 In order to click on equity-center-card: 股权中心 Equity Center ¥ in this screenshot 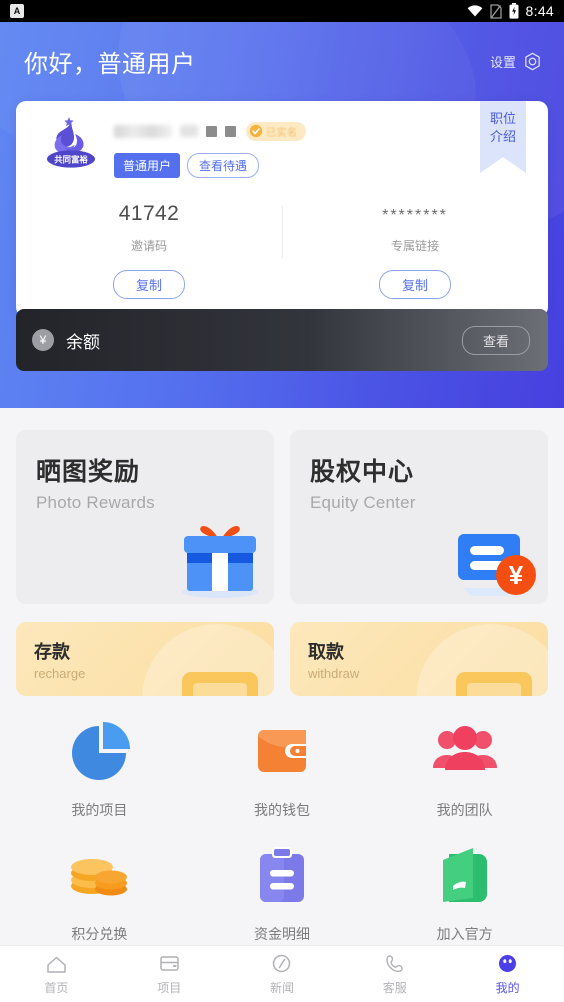, I will do `click(419, 517)`.